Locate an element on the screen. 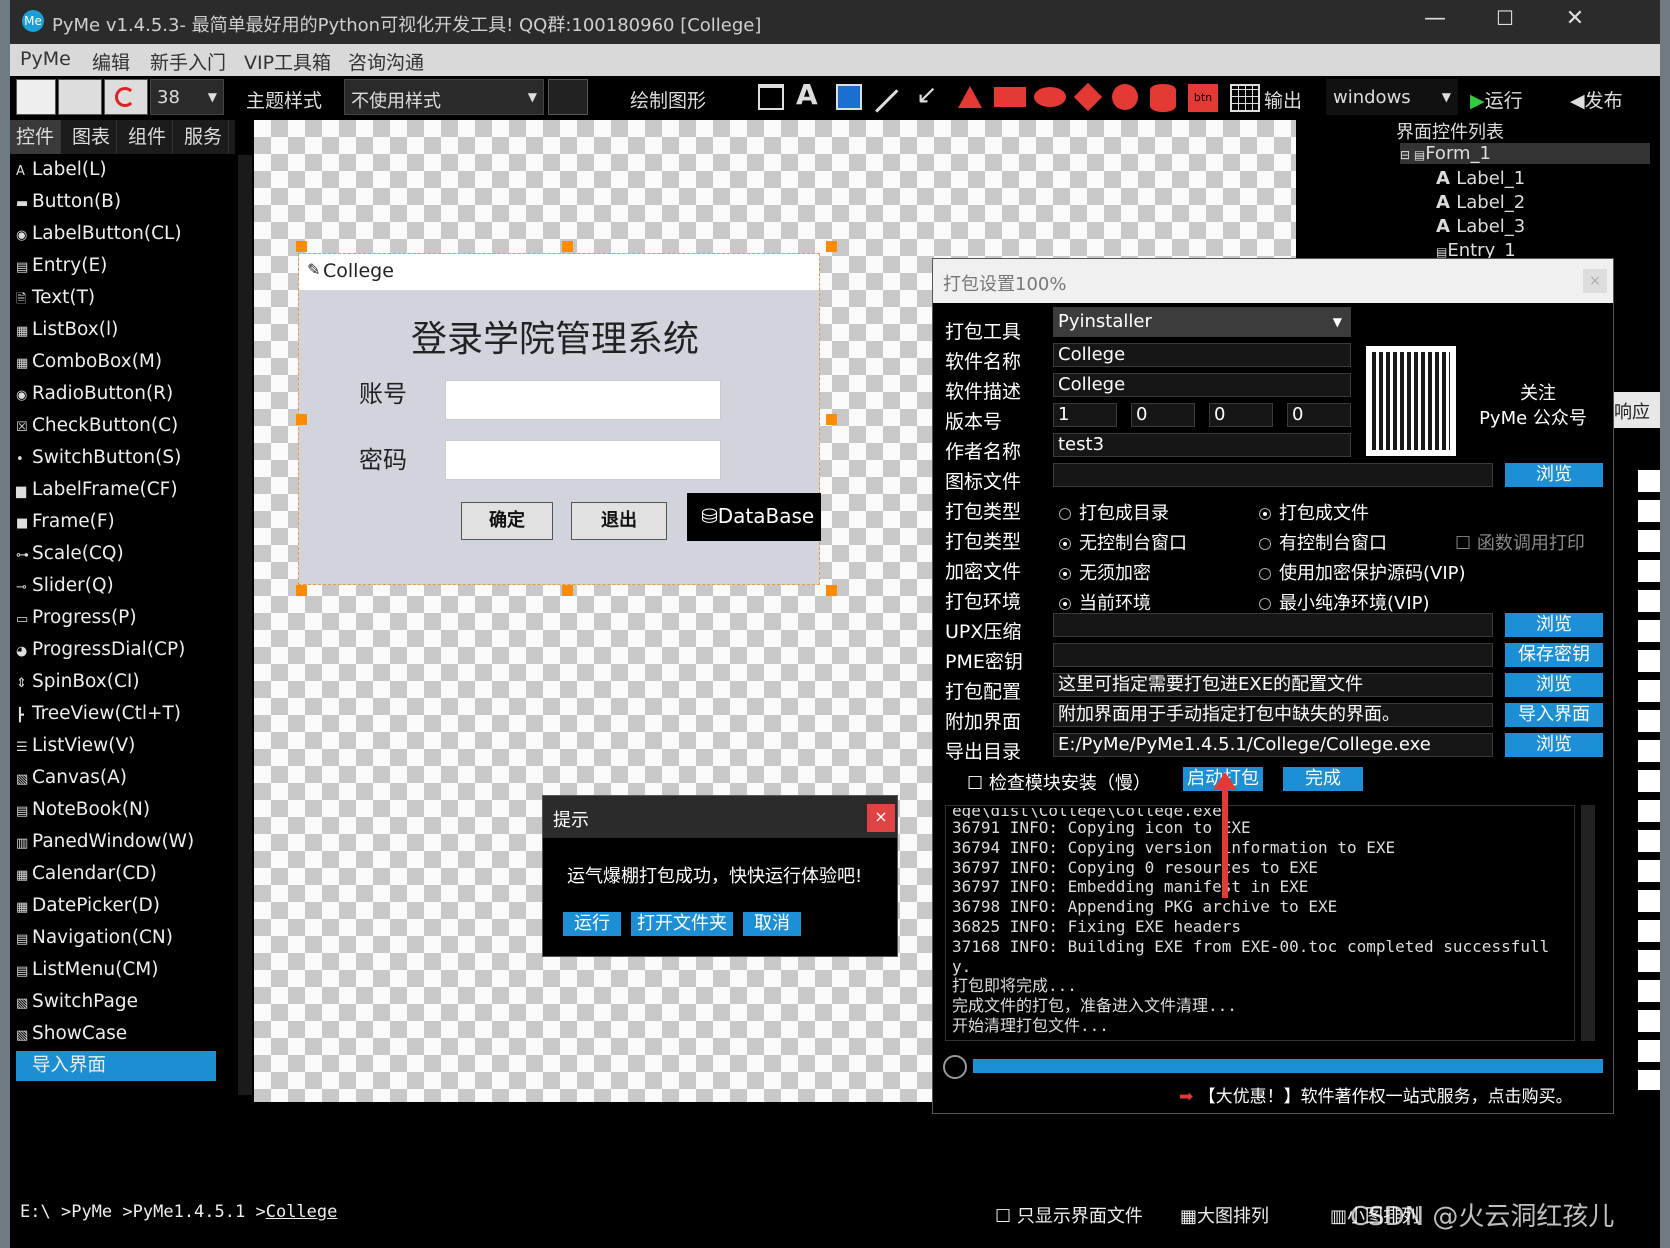  line-tool-icon is located at coordinates (887, 101).